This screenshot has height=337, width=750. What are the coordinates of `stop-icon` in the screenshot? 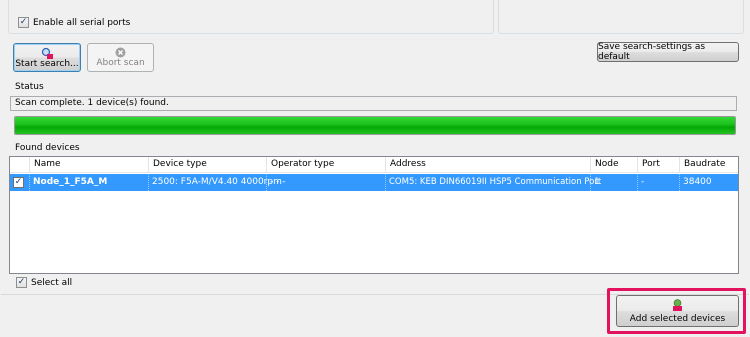 It's located at (120, 52).